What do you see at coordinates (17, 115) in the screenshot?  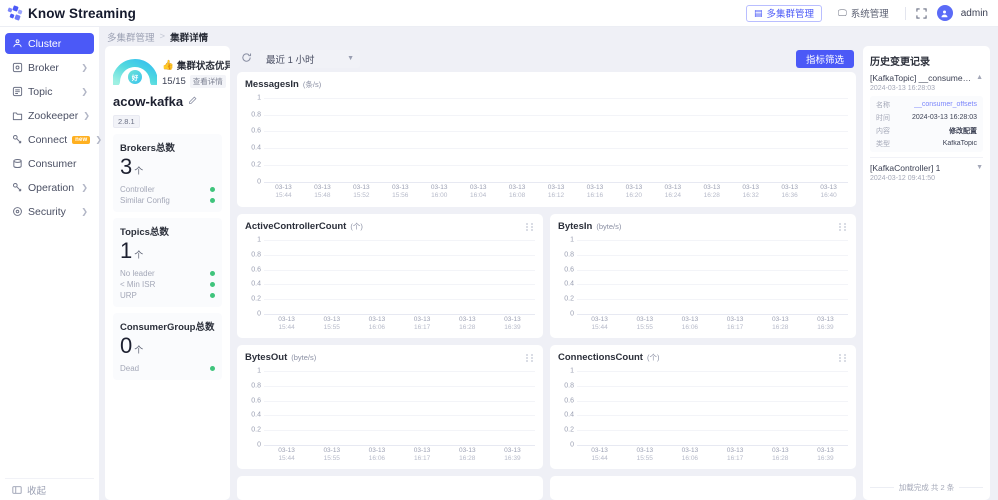 I see `zookeeper-icon` at bounding box center [17, 115].